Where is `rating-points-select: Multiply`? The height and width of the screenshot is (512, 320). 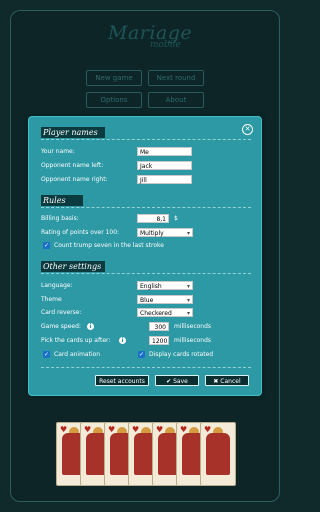 rating-points-select: Multiply is located at coordinates (165, 233).